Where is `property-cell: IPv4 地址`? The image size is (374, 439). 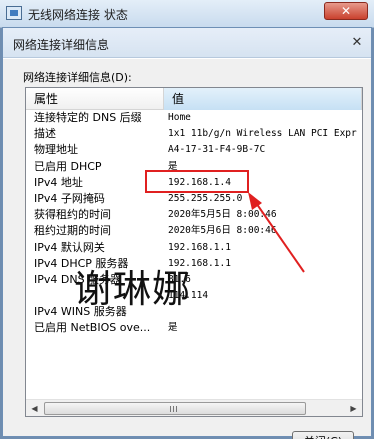 property-cell: IPv4 地址 is located at coordinates (58, 182).